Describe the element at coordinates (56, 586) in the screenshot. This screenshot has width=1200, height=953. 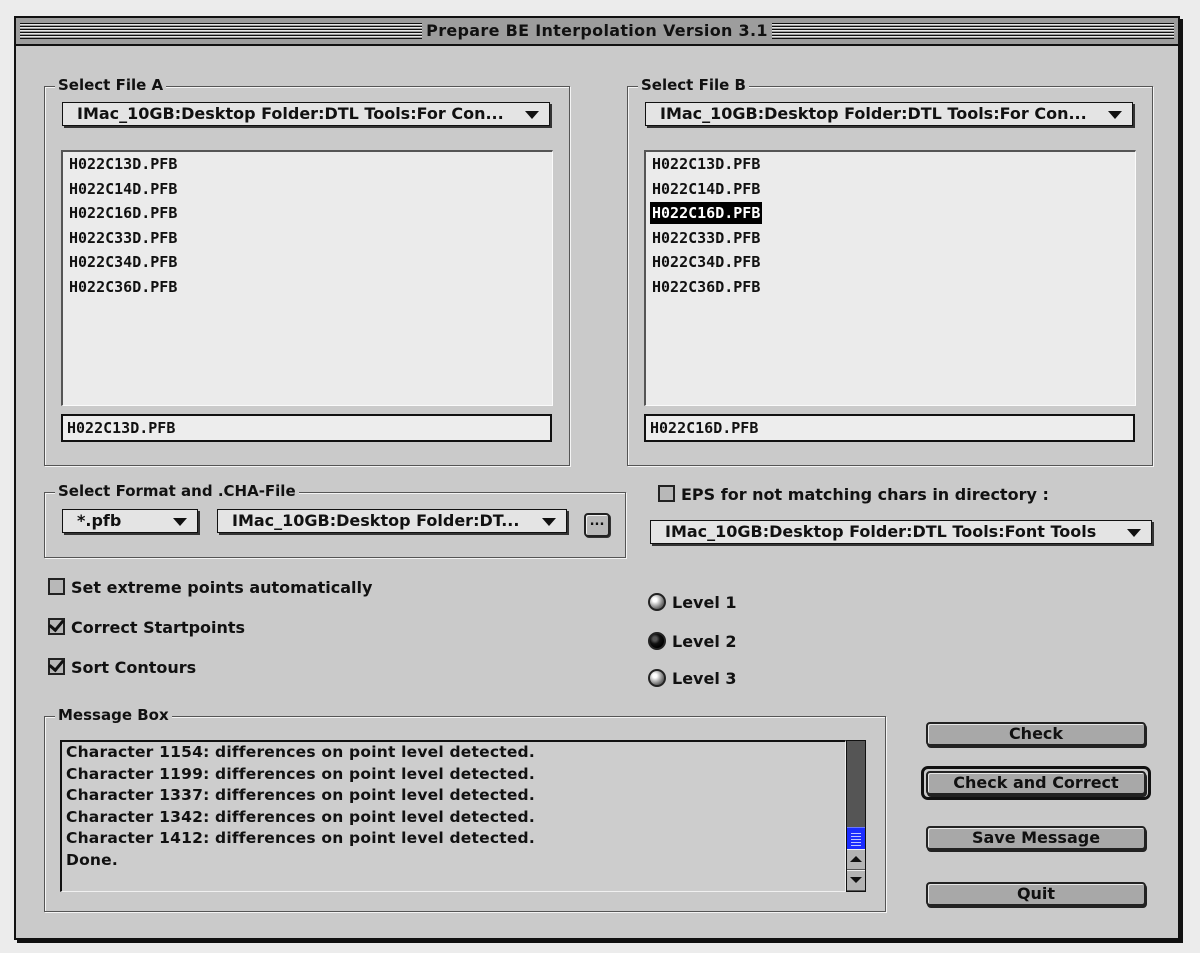
I see `set-extreme-points-checkbox` at that location.